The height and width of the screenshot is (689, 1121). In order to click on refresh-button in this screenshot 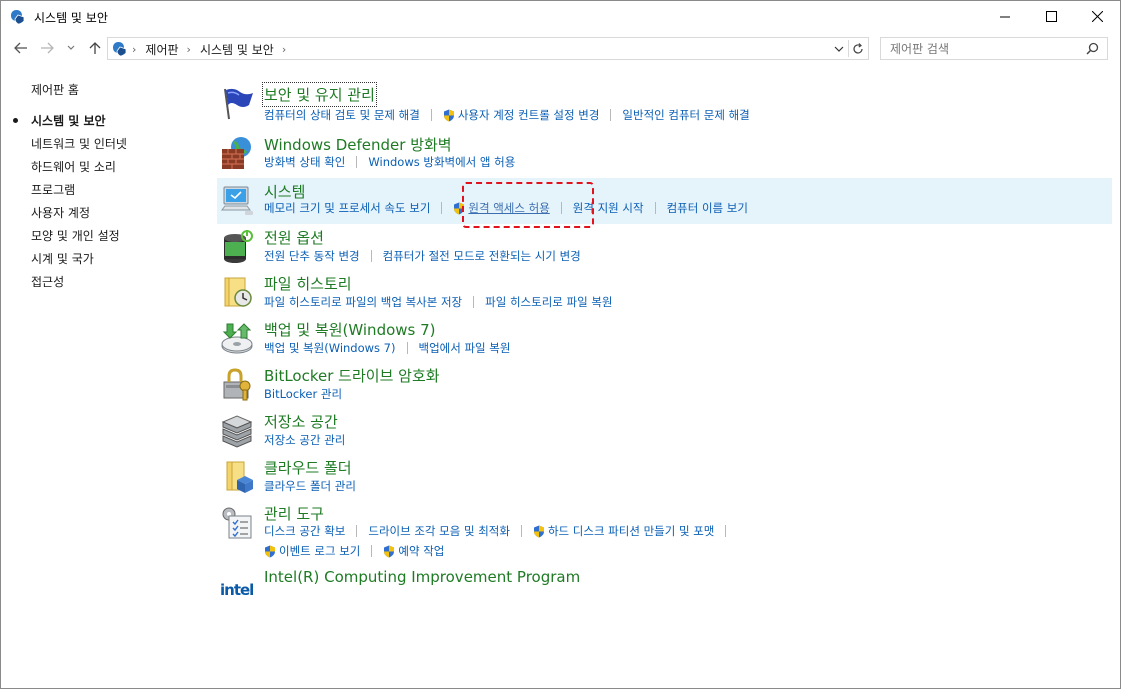, I will do `click(857, 48)`.